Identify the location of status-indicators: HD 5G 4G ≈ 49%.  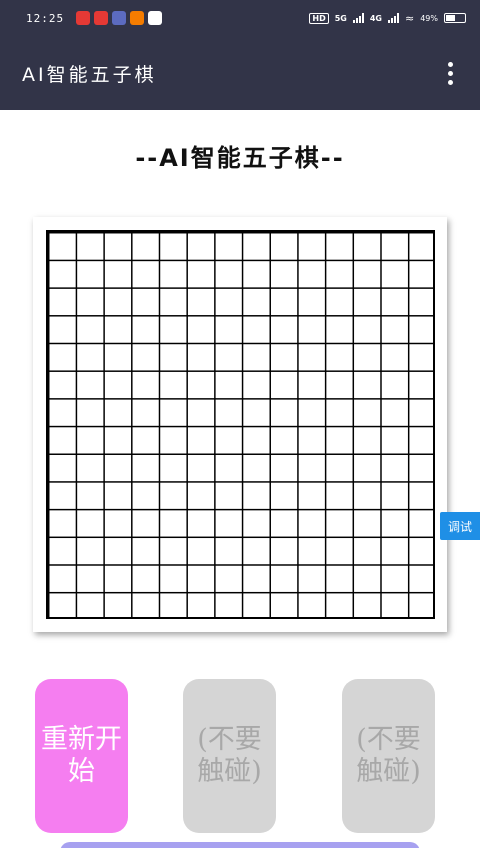
(387, 18).